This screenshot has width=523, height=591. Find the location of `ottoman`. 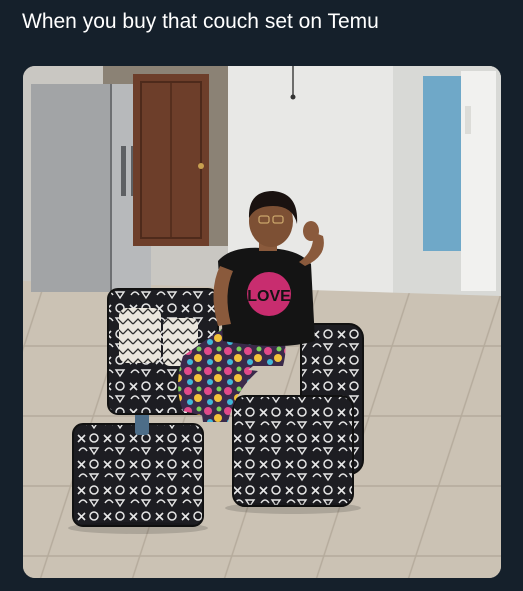

ottoman is located at coordinates (138, 469).